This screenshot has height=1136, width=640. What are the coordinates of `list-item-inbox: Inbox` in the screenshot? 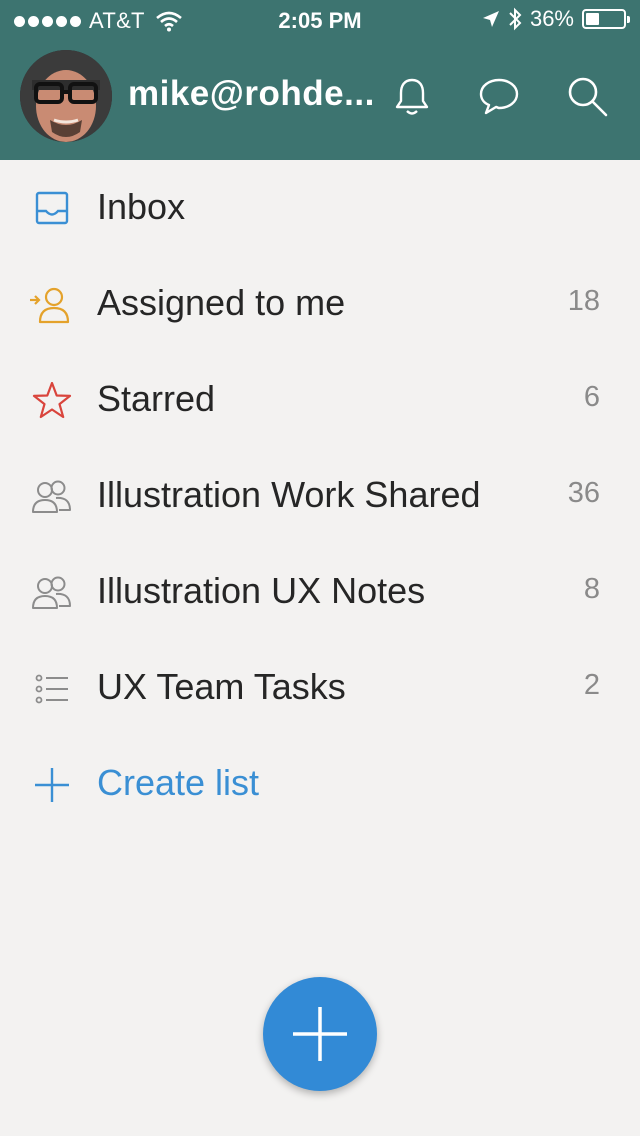 It's located at (320, 208).